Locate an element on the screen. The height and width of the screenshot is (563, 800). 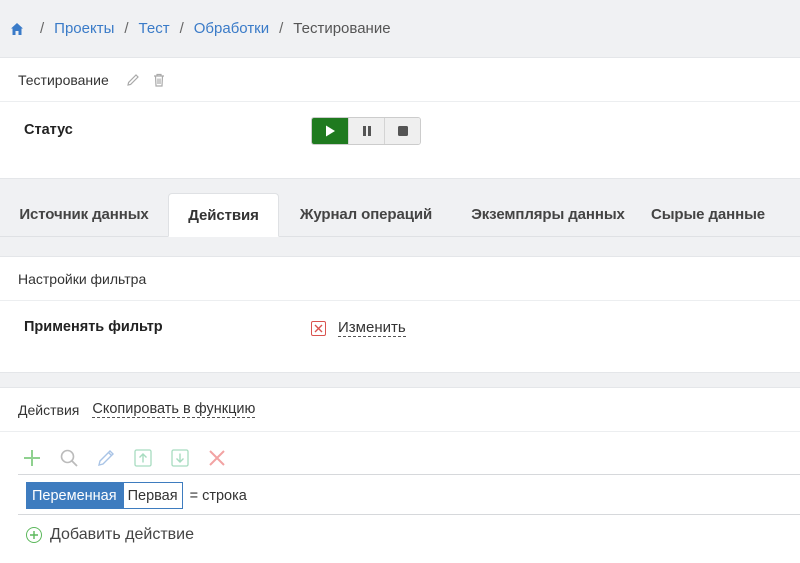
variable-tag: Переменная is located at coordinates (74, 495).